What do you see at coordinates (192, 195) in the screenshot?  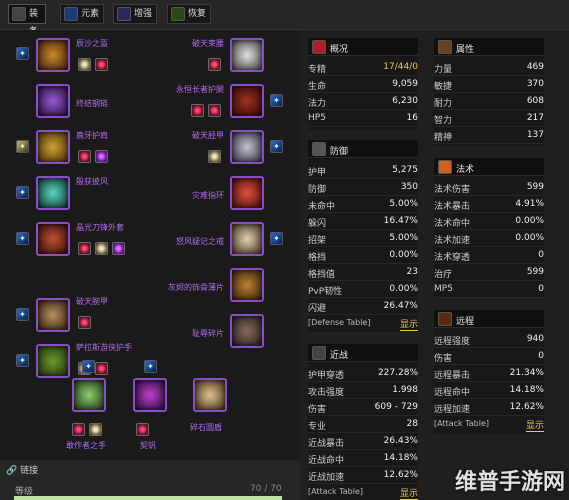 I see `item-name-ring1: 灾难指环` at bounding box center [192, 195].